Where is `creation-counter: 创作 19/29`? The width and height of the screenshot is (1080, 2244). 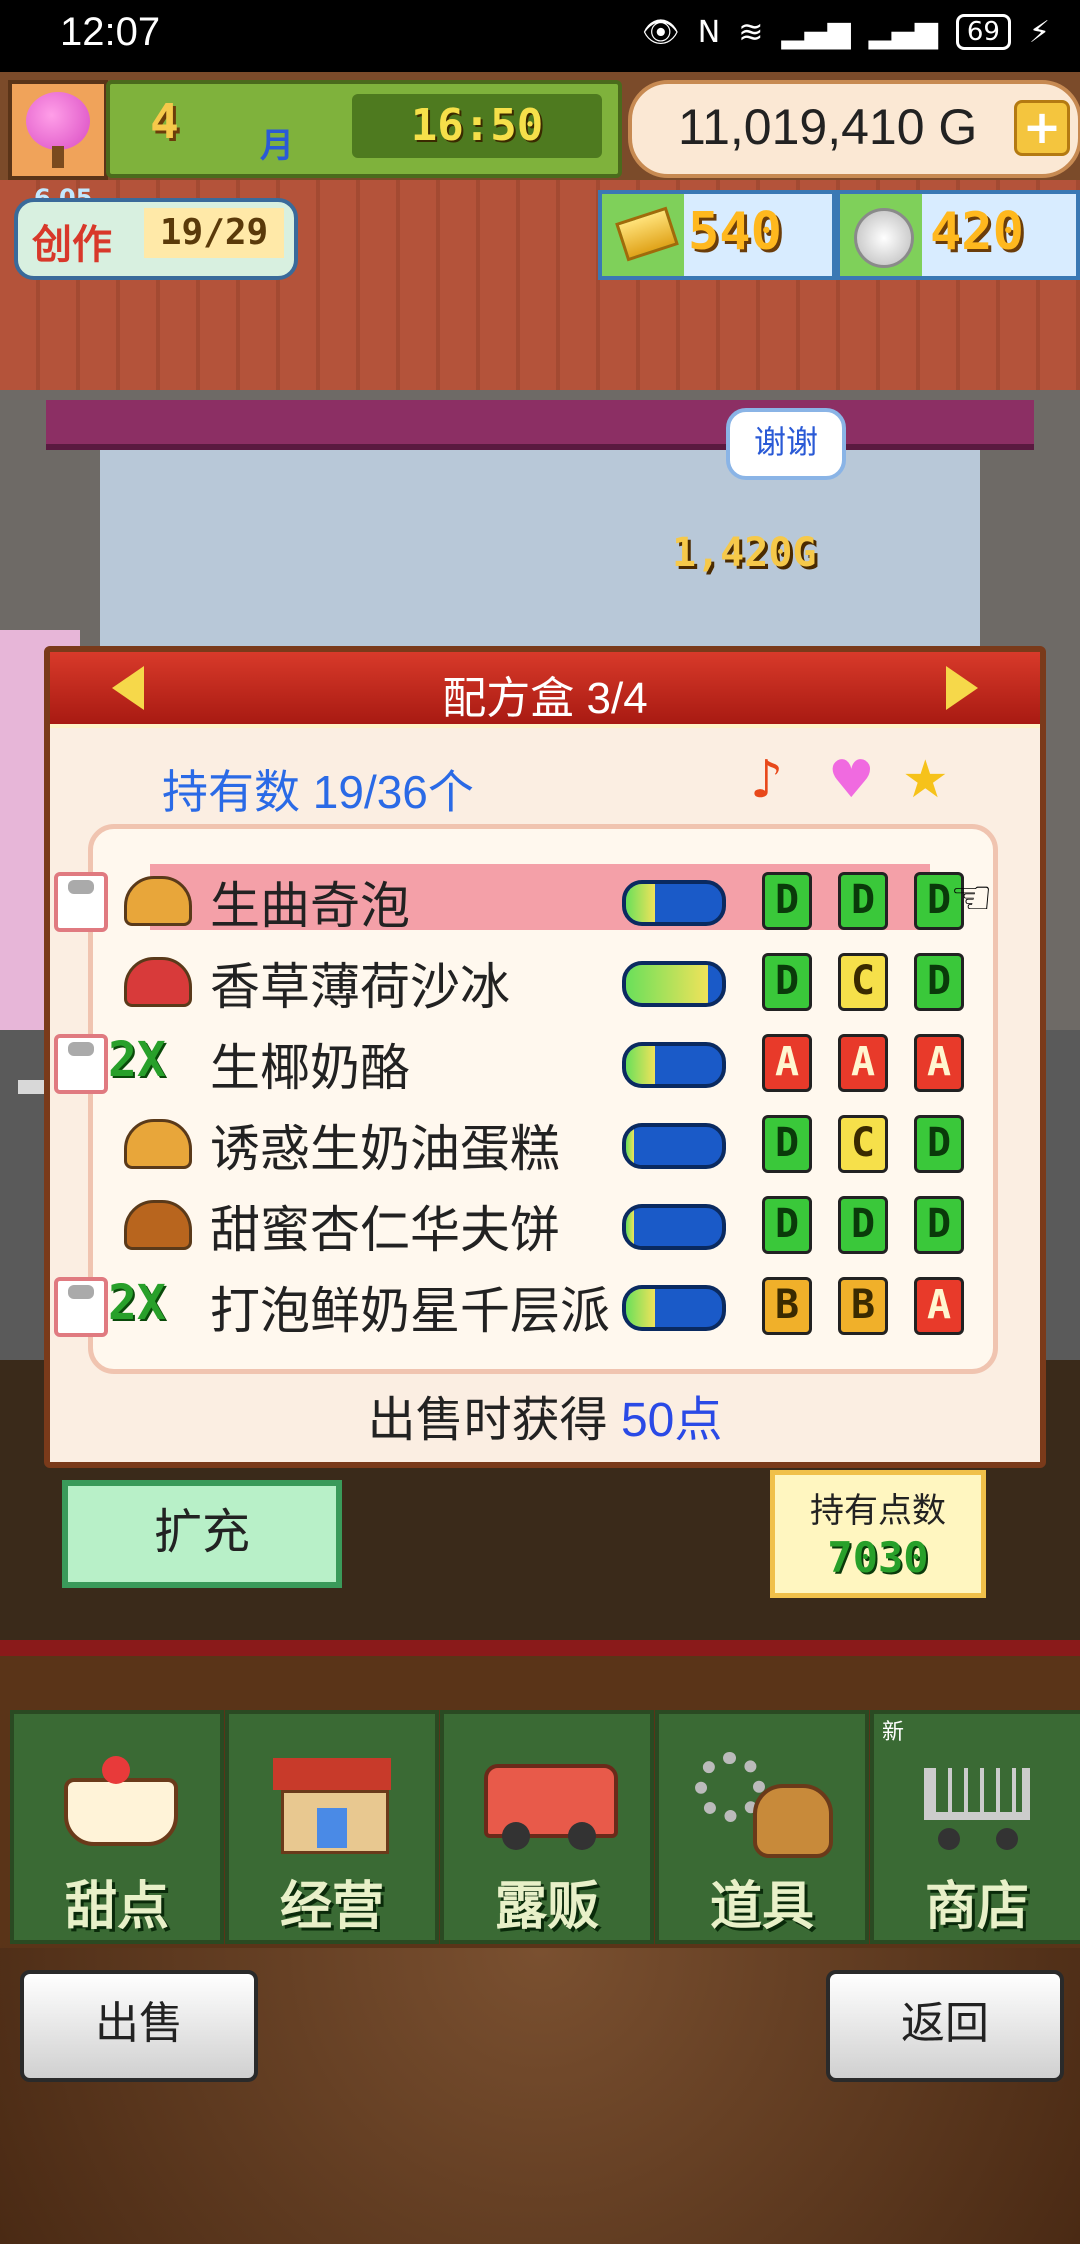 creation-counter: 创作 19/29 is located at coordinates (156, 239).